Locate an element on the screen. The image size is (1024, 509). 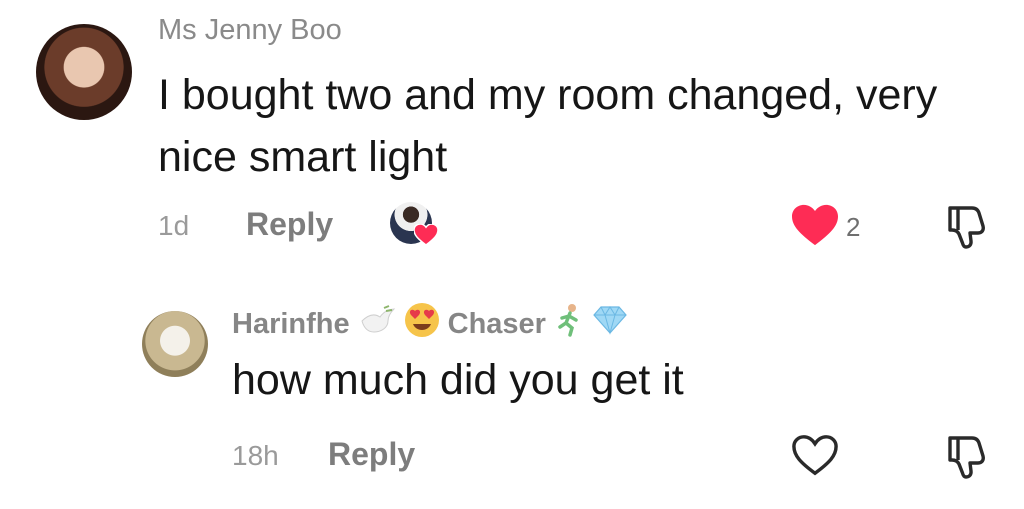
comment-author: Ms Jenny Boo is located at coordinates (250, 30).